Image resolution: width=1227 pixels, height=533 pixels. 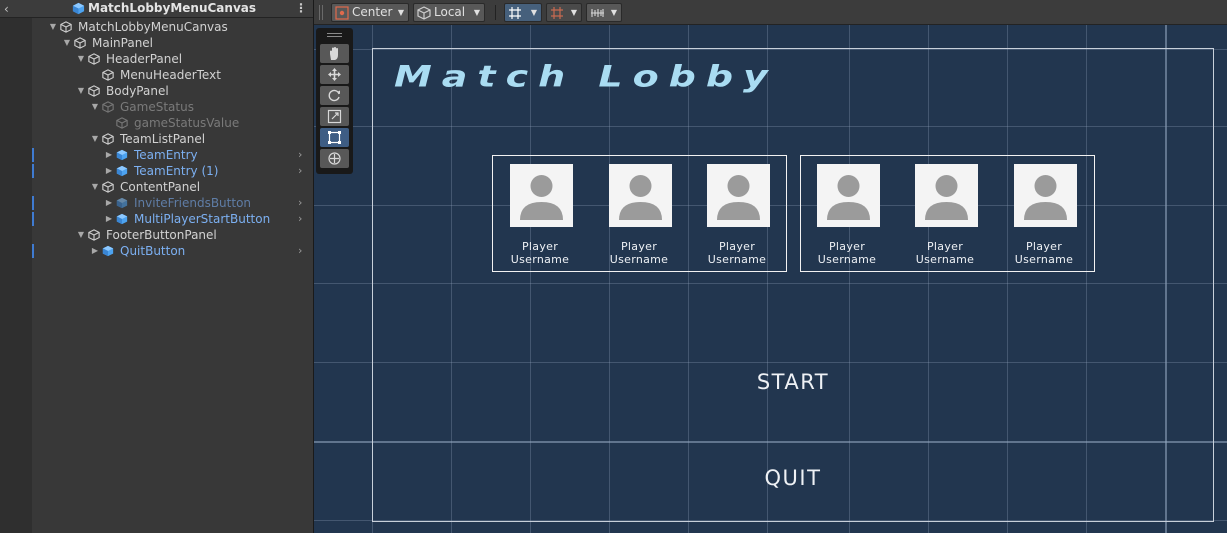 I want to click on hierarchy-row: ▼ MainPanel, so click(x=156, y=43).